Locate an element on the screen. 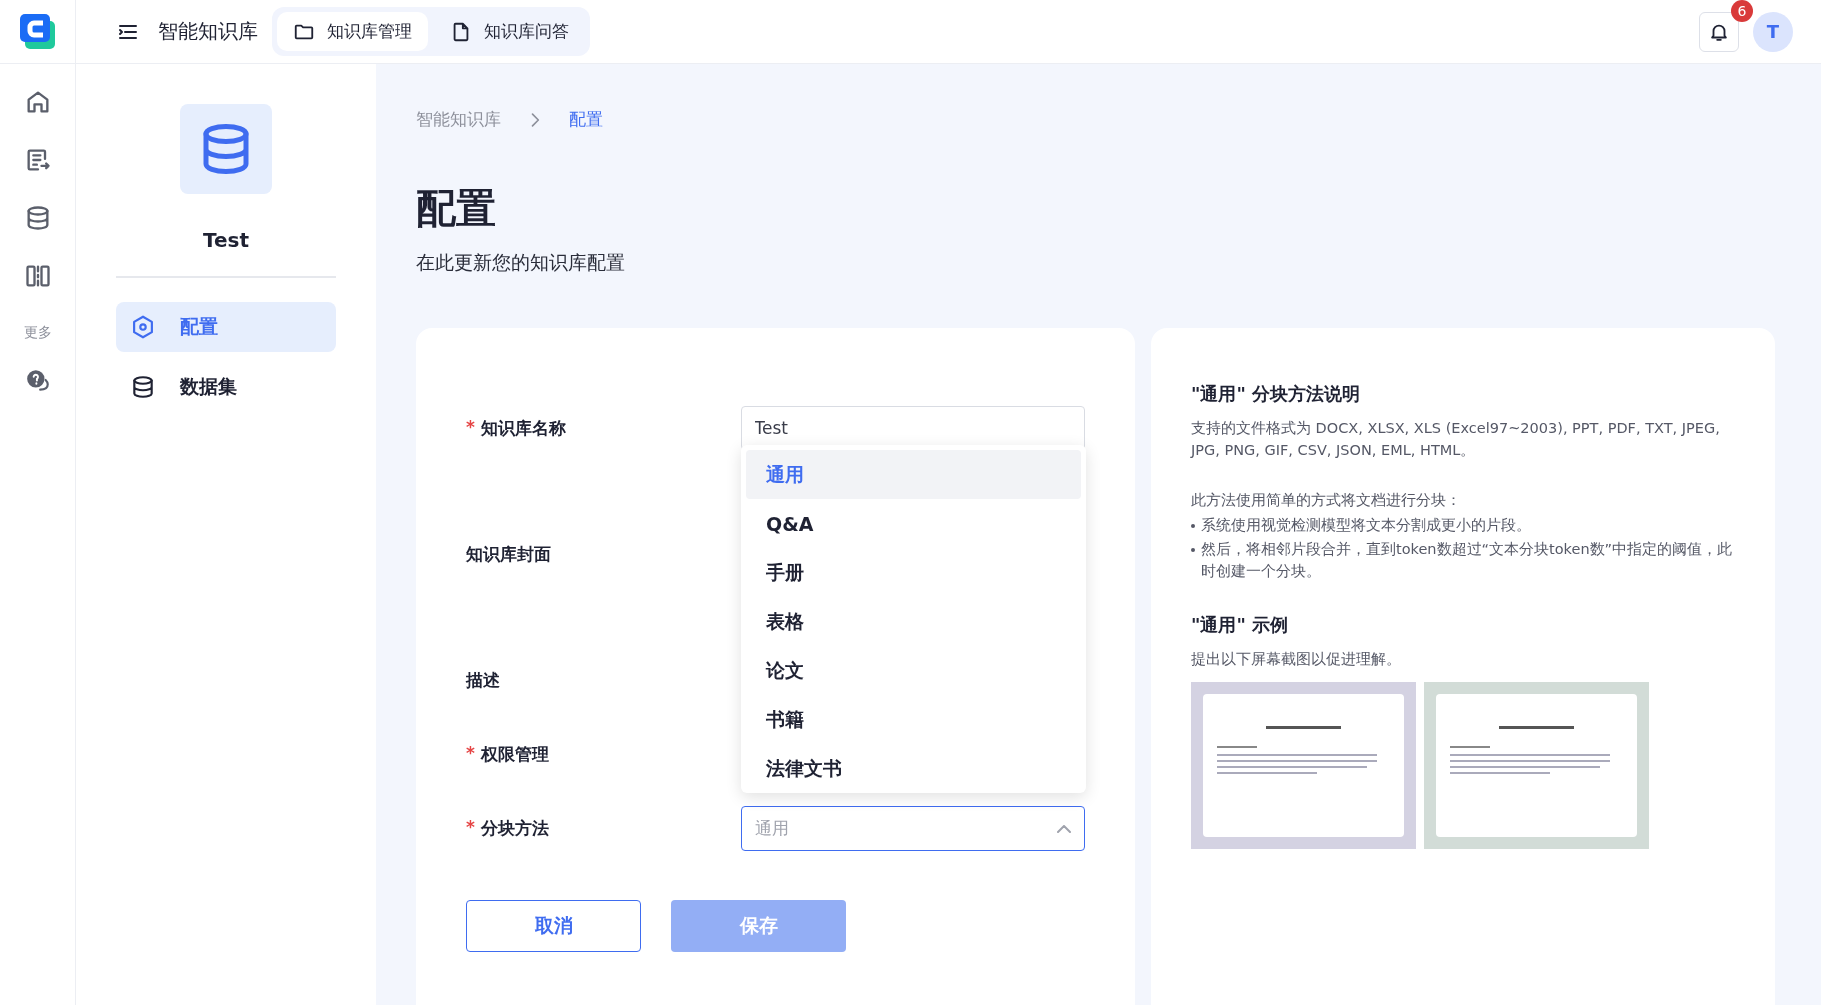 Image resolution: width=1821 pixels, height=1005 pixels. page-title: 配置 is located at coordinates (456, 208).